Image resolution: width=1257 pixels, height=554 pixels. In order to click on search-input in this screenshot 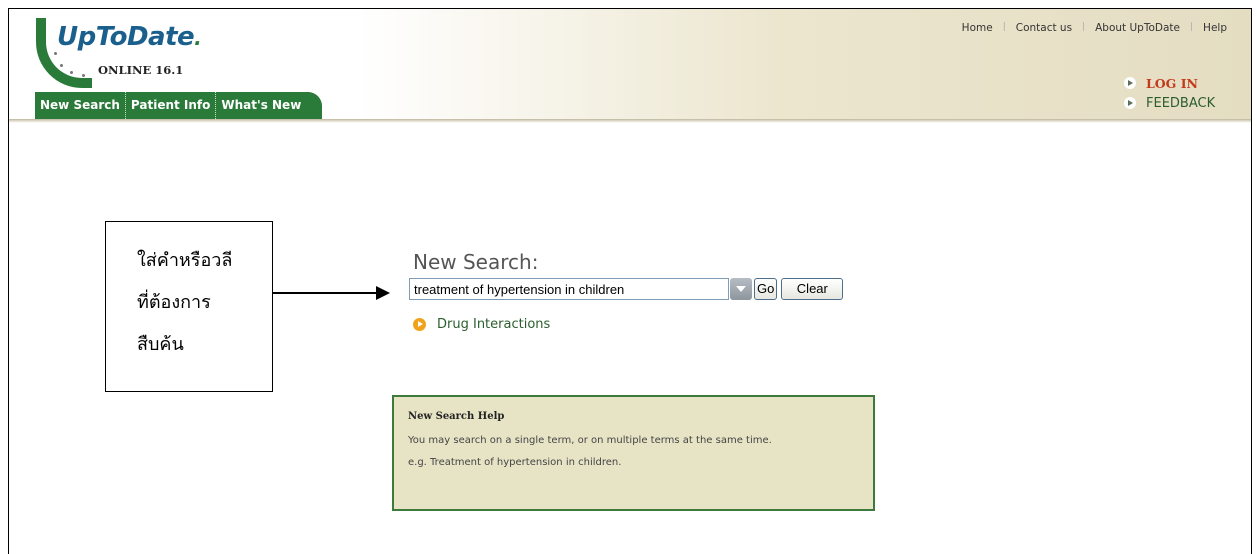, I will do `click(569, 289)`.